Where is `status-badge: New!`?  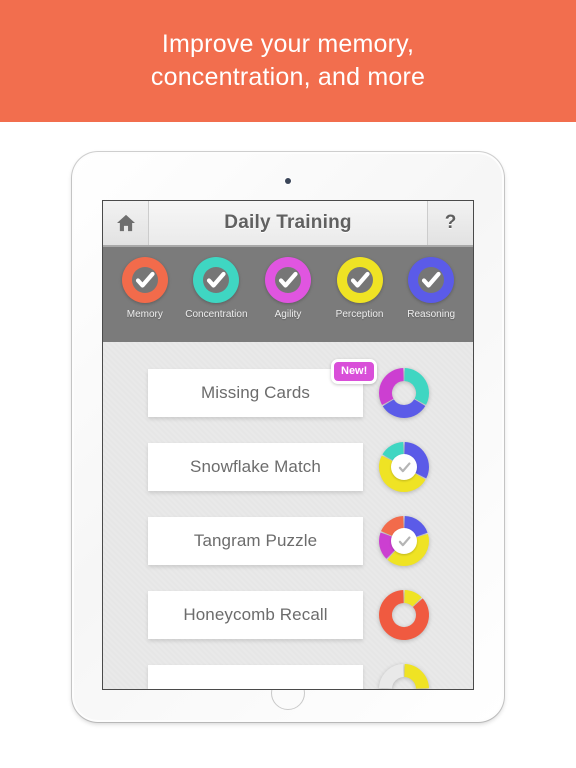
status-badge: New! is located at coordinates (354, 371).